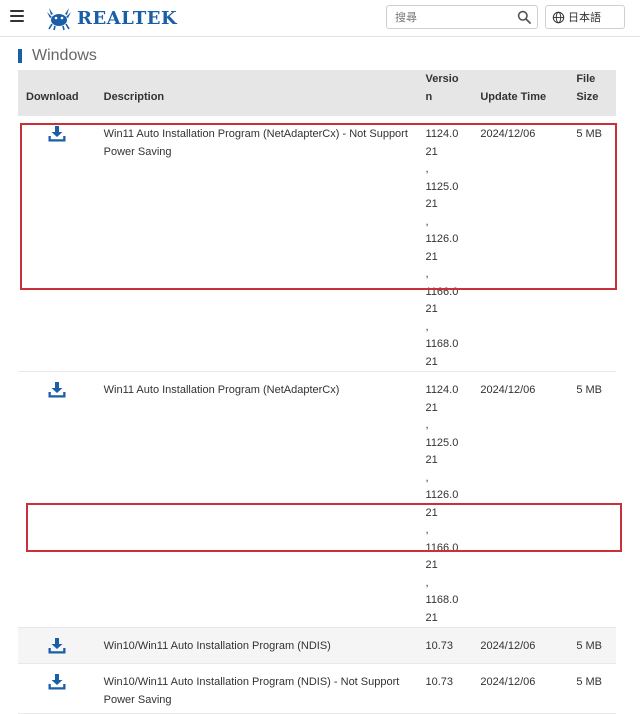 The image size is (640, 714). I want to click on globe-icon, so click(558, 17).